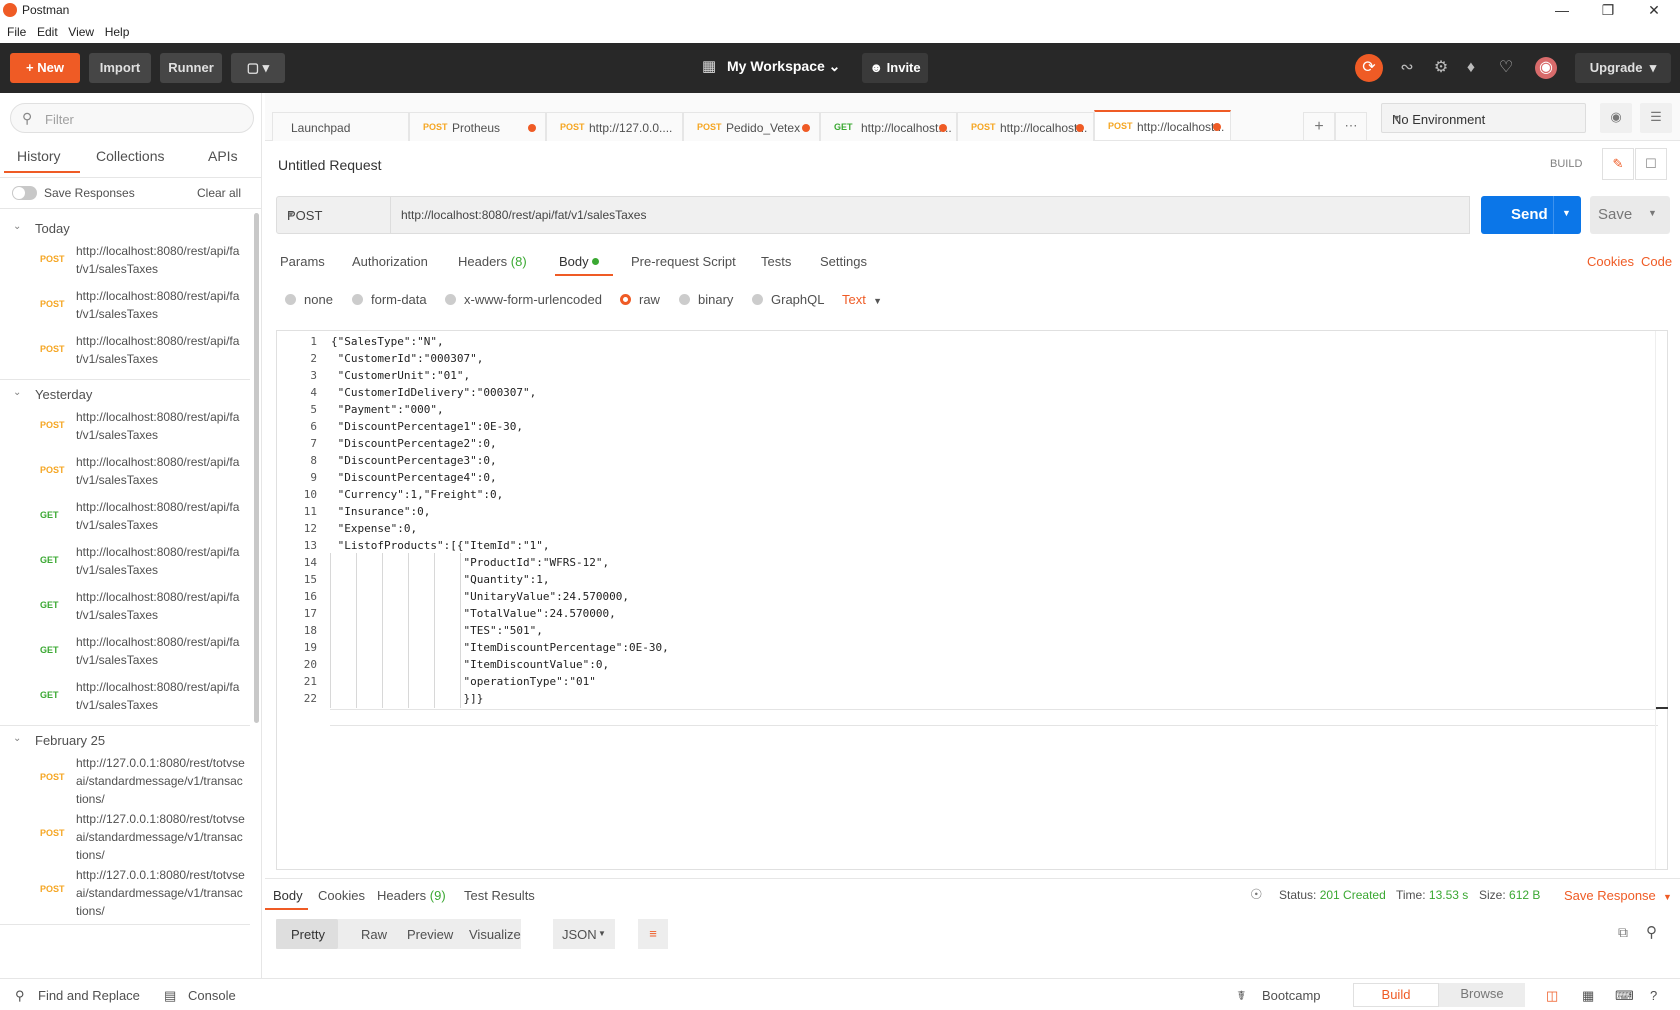 The image size is (1680, 1010). I want to click on cookies-link: Cookies, so click(1610, 261).